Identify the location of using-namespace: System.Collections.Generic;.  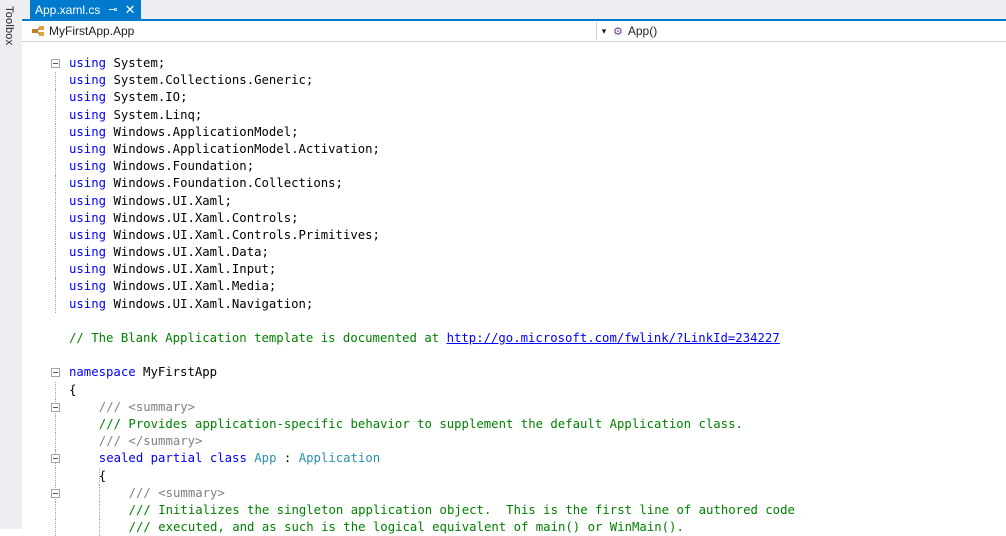
(213, 80).